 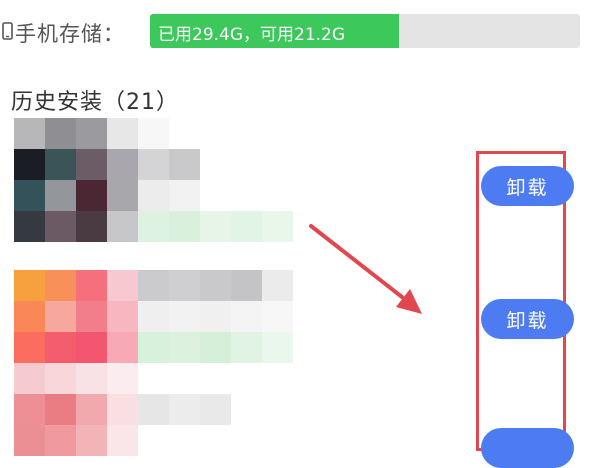 What do you see at coordinates (365, 269) in the screenshot?
I see `annotation-arrow` at bounding box center [365, 269].